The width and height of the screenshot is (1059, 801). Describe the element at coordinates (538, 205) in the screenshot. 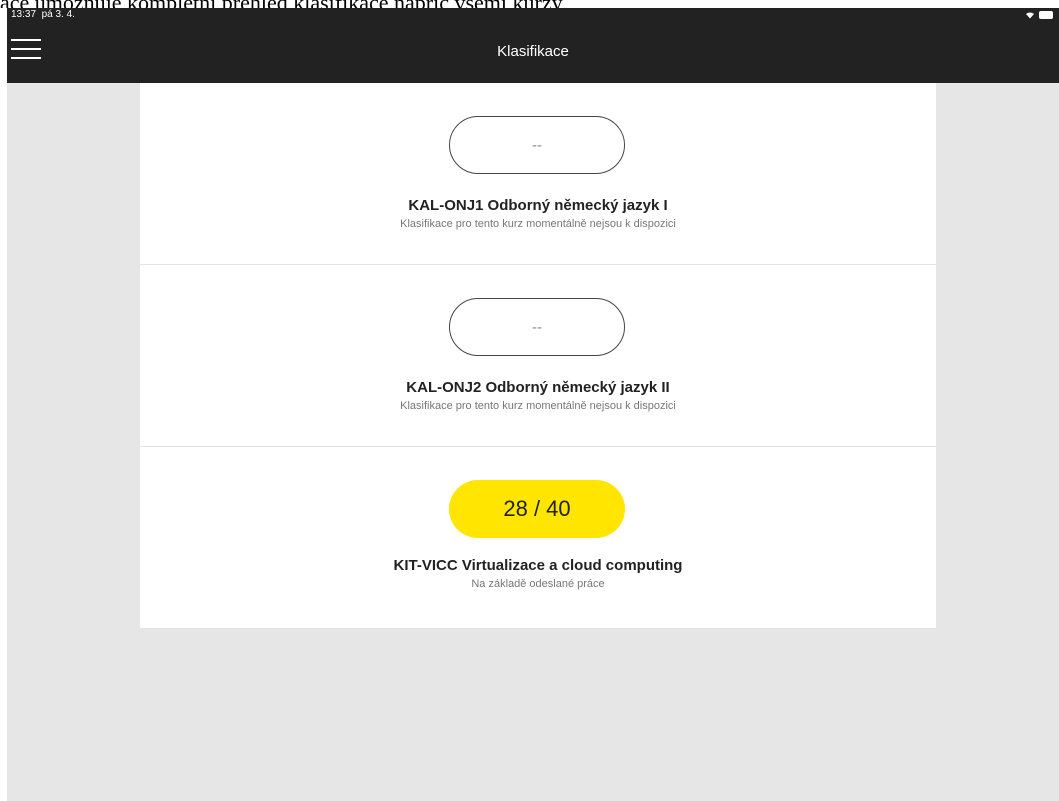

I see `course-title: KAL-ONJ1 Odborný německý jazyk I` at that location.